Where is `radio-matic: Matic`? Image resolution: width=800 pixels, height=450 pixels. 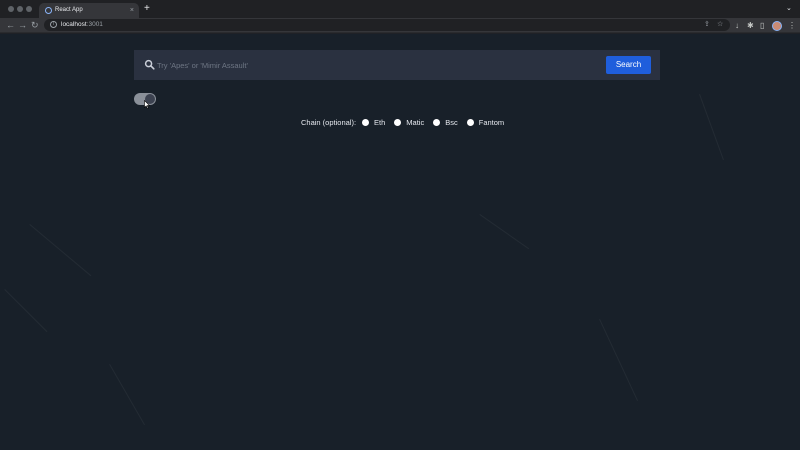
radio-matic: Matic is located at coordinates (409, 122).